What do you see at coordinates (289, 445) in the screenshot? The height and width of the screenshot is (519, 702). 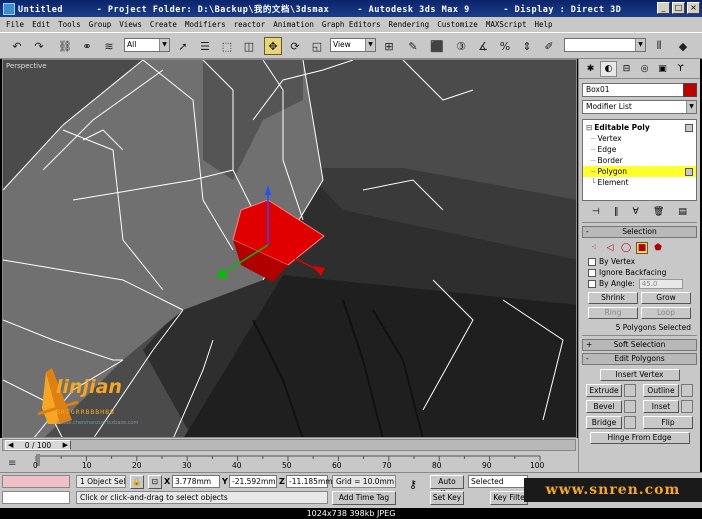 I see `time-slider: ◀ 0 / 100 ▶` at bounding box center [289, 445].